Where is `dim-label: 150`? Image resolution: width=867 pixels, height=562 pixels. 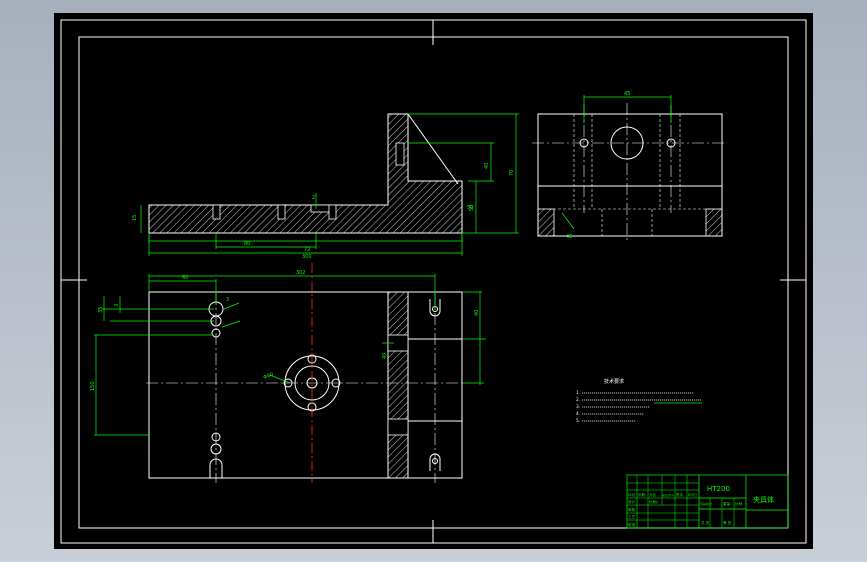
dim-label: 150 is located at coordinates (93, 386).